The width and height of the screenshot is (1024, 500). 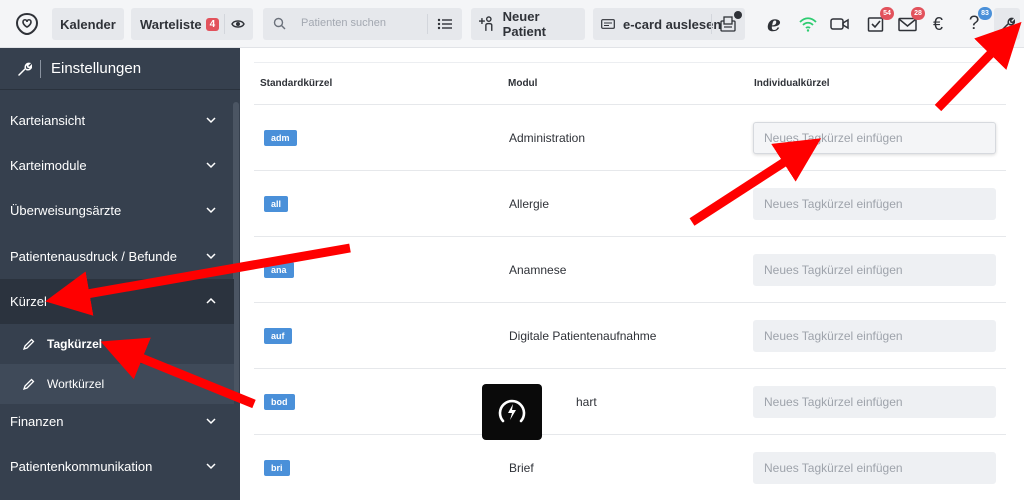 I want to click on sidebar-item-karteiansicht: Karteiansicht, so click(x=117, y=120).